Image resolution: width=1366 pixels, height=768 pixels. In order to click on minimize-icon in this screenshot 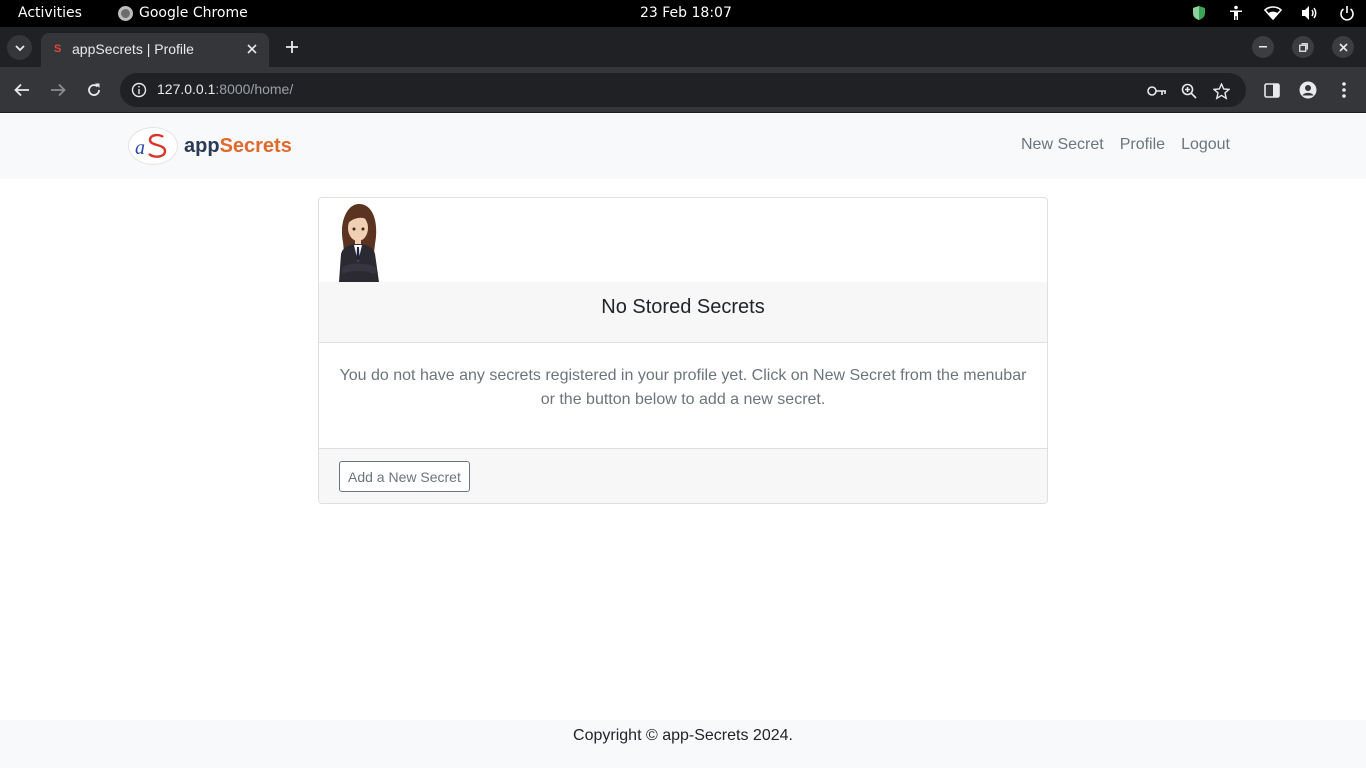, I will do `click(1263, 47)`.